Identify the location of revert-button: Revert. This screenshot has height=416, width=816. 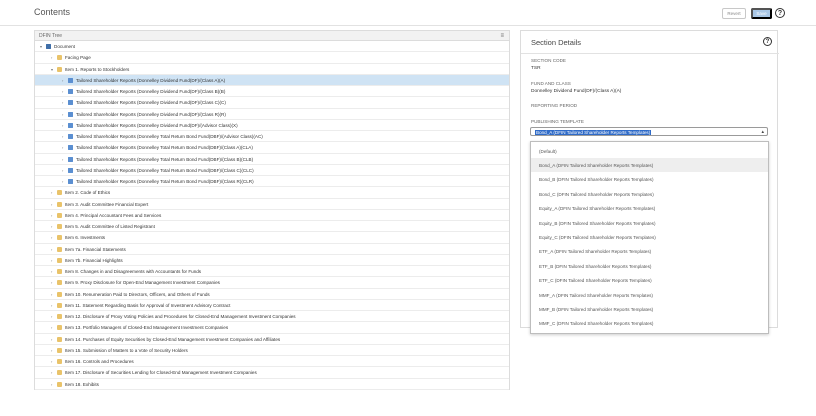
(734, 13).